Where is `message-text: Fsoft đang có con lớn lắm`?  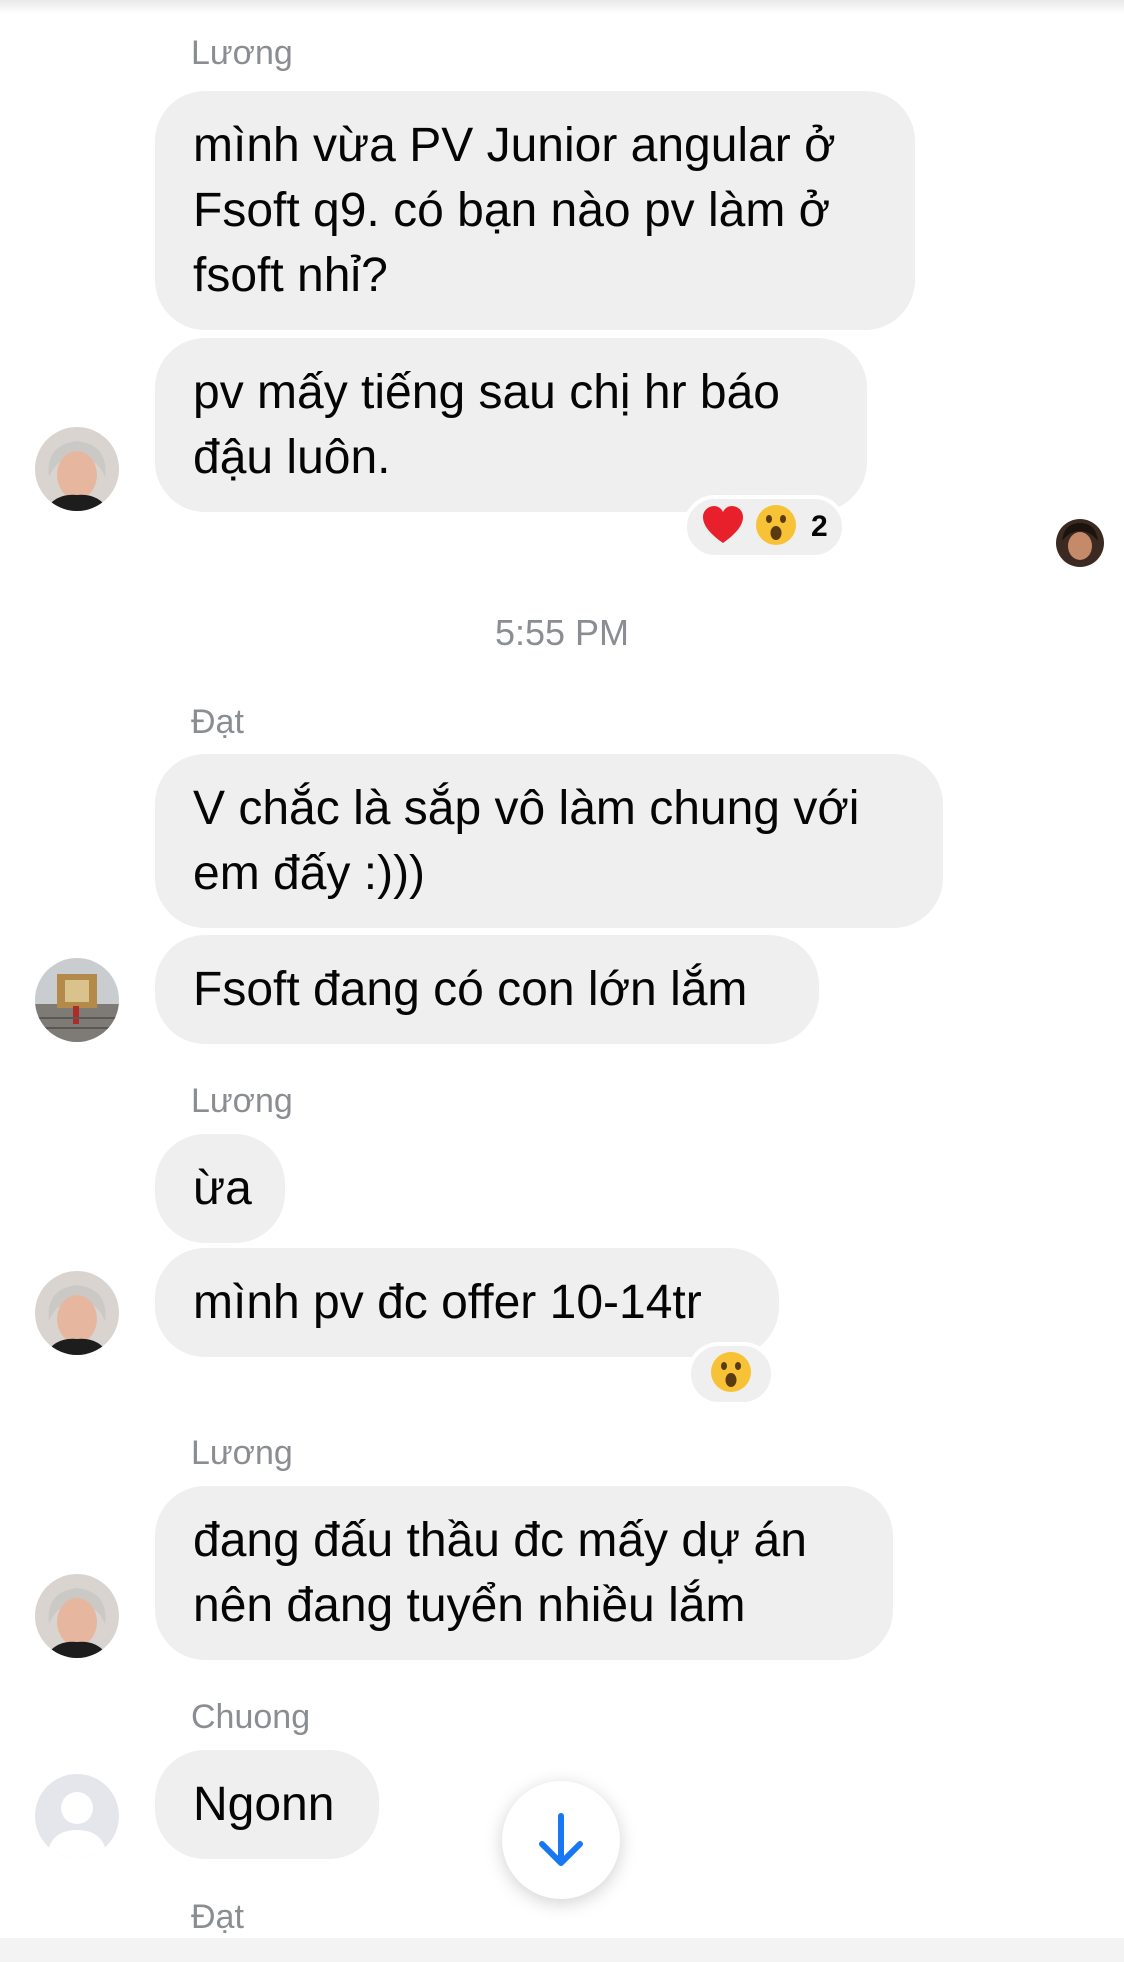 message-text: Fsoft đang có con lớn lắm is located at coordinates (470, 989).